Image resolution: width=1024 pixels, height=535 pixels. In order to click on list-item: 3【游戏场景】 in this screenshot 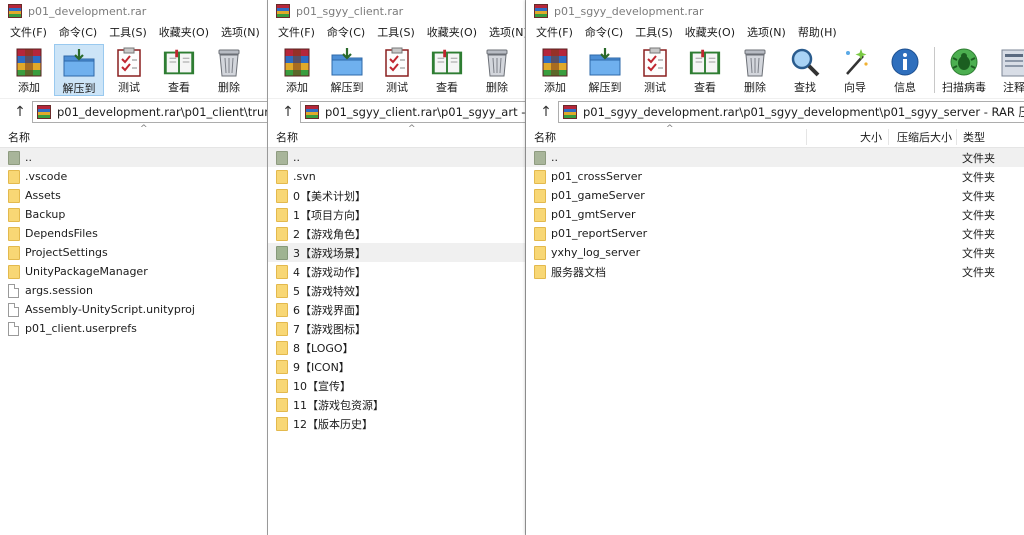, I will do `click(396, 252)`.